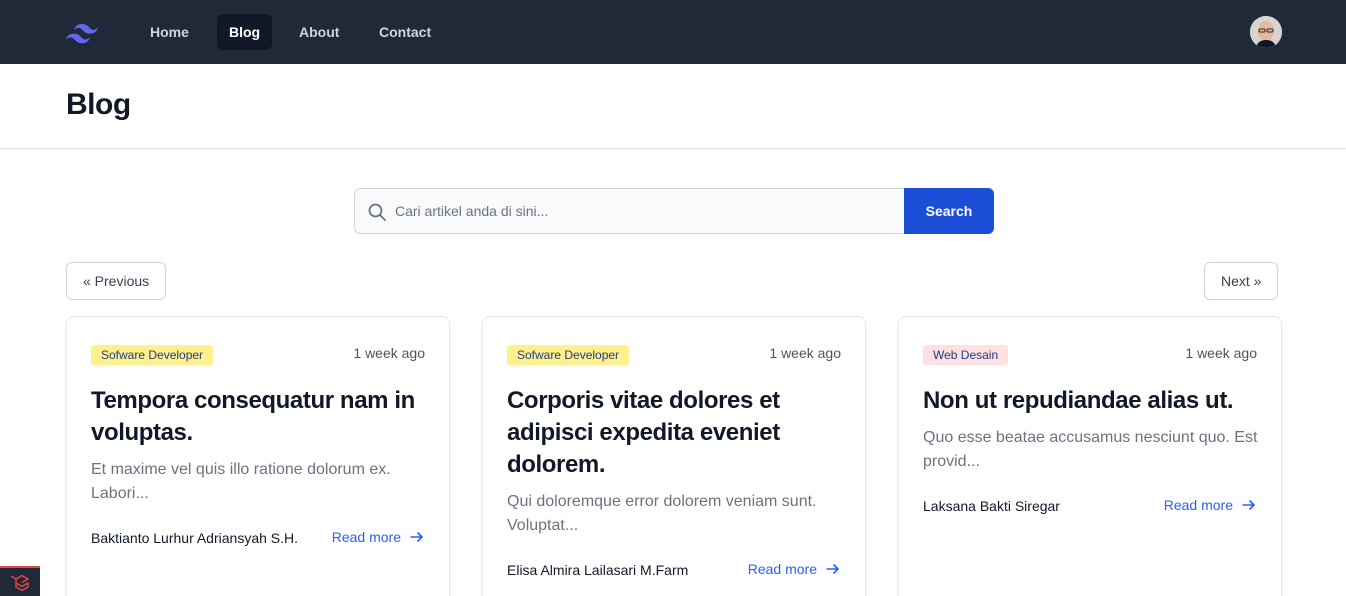 Image resolution: width=1346 pixels, height=596 pixels. I want to click on search-icon, so click(377, 212).